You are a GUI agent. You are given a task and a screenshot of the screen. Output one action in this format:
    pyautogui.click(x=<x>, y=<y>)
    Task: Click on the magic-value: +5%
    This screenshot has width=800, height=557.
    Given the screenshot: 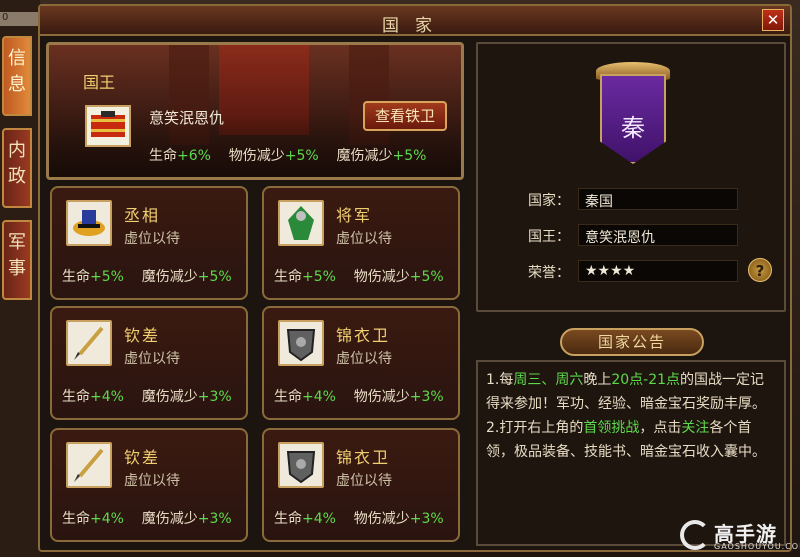 What is the action you would take?
    pyautogui.click(x=409, y=156)
    